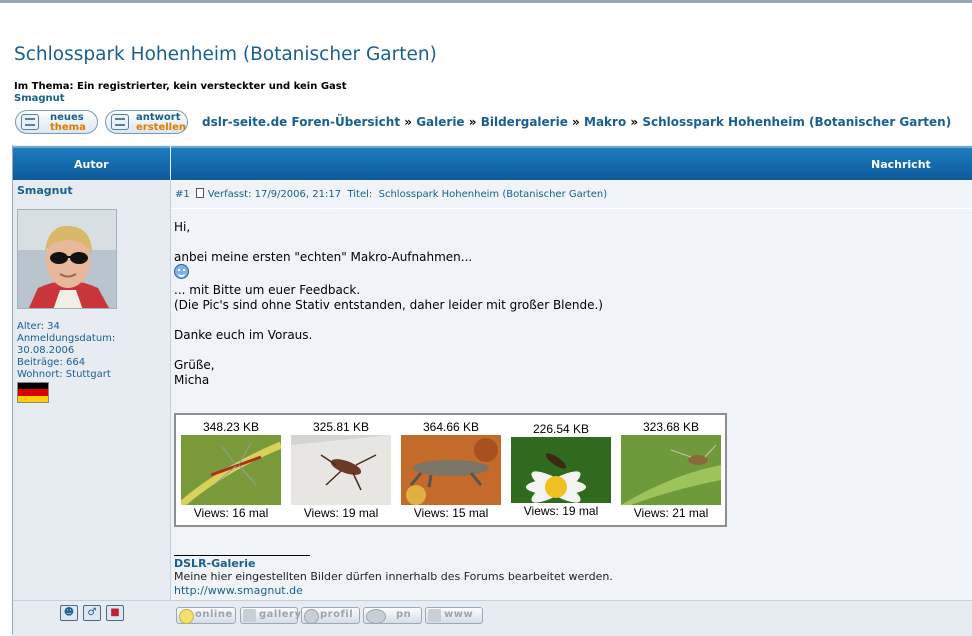 The height and width of the screenshot is (636, 972). I want to click on header-message: Nachricht, so click(571, 163).